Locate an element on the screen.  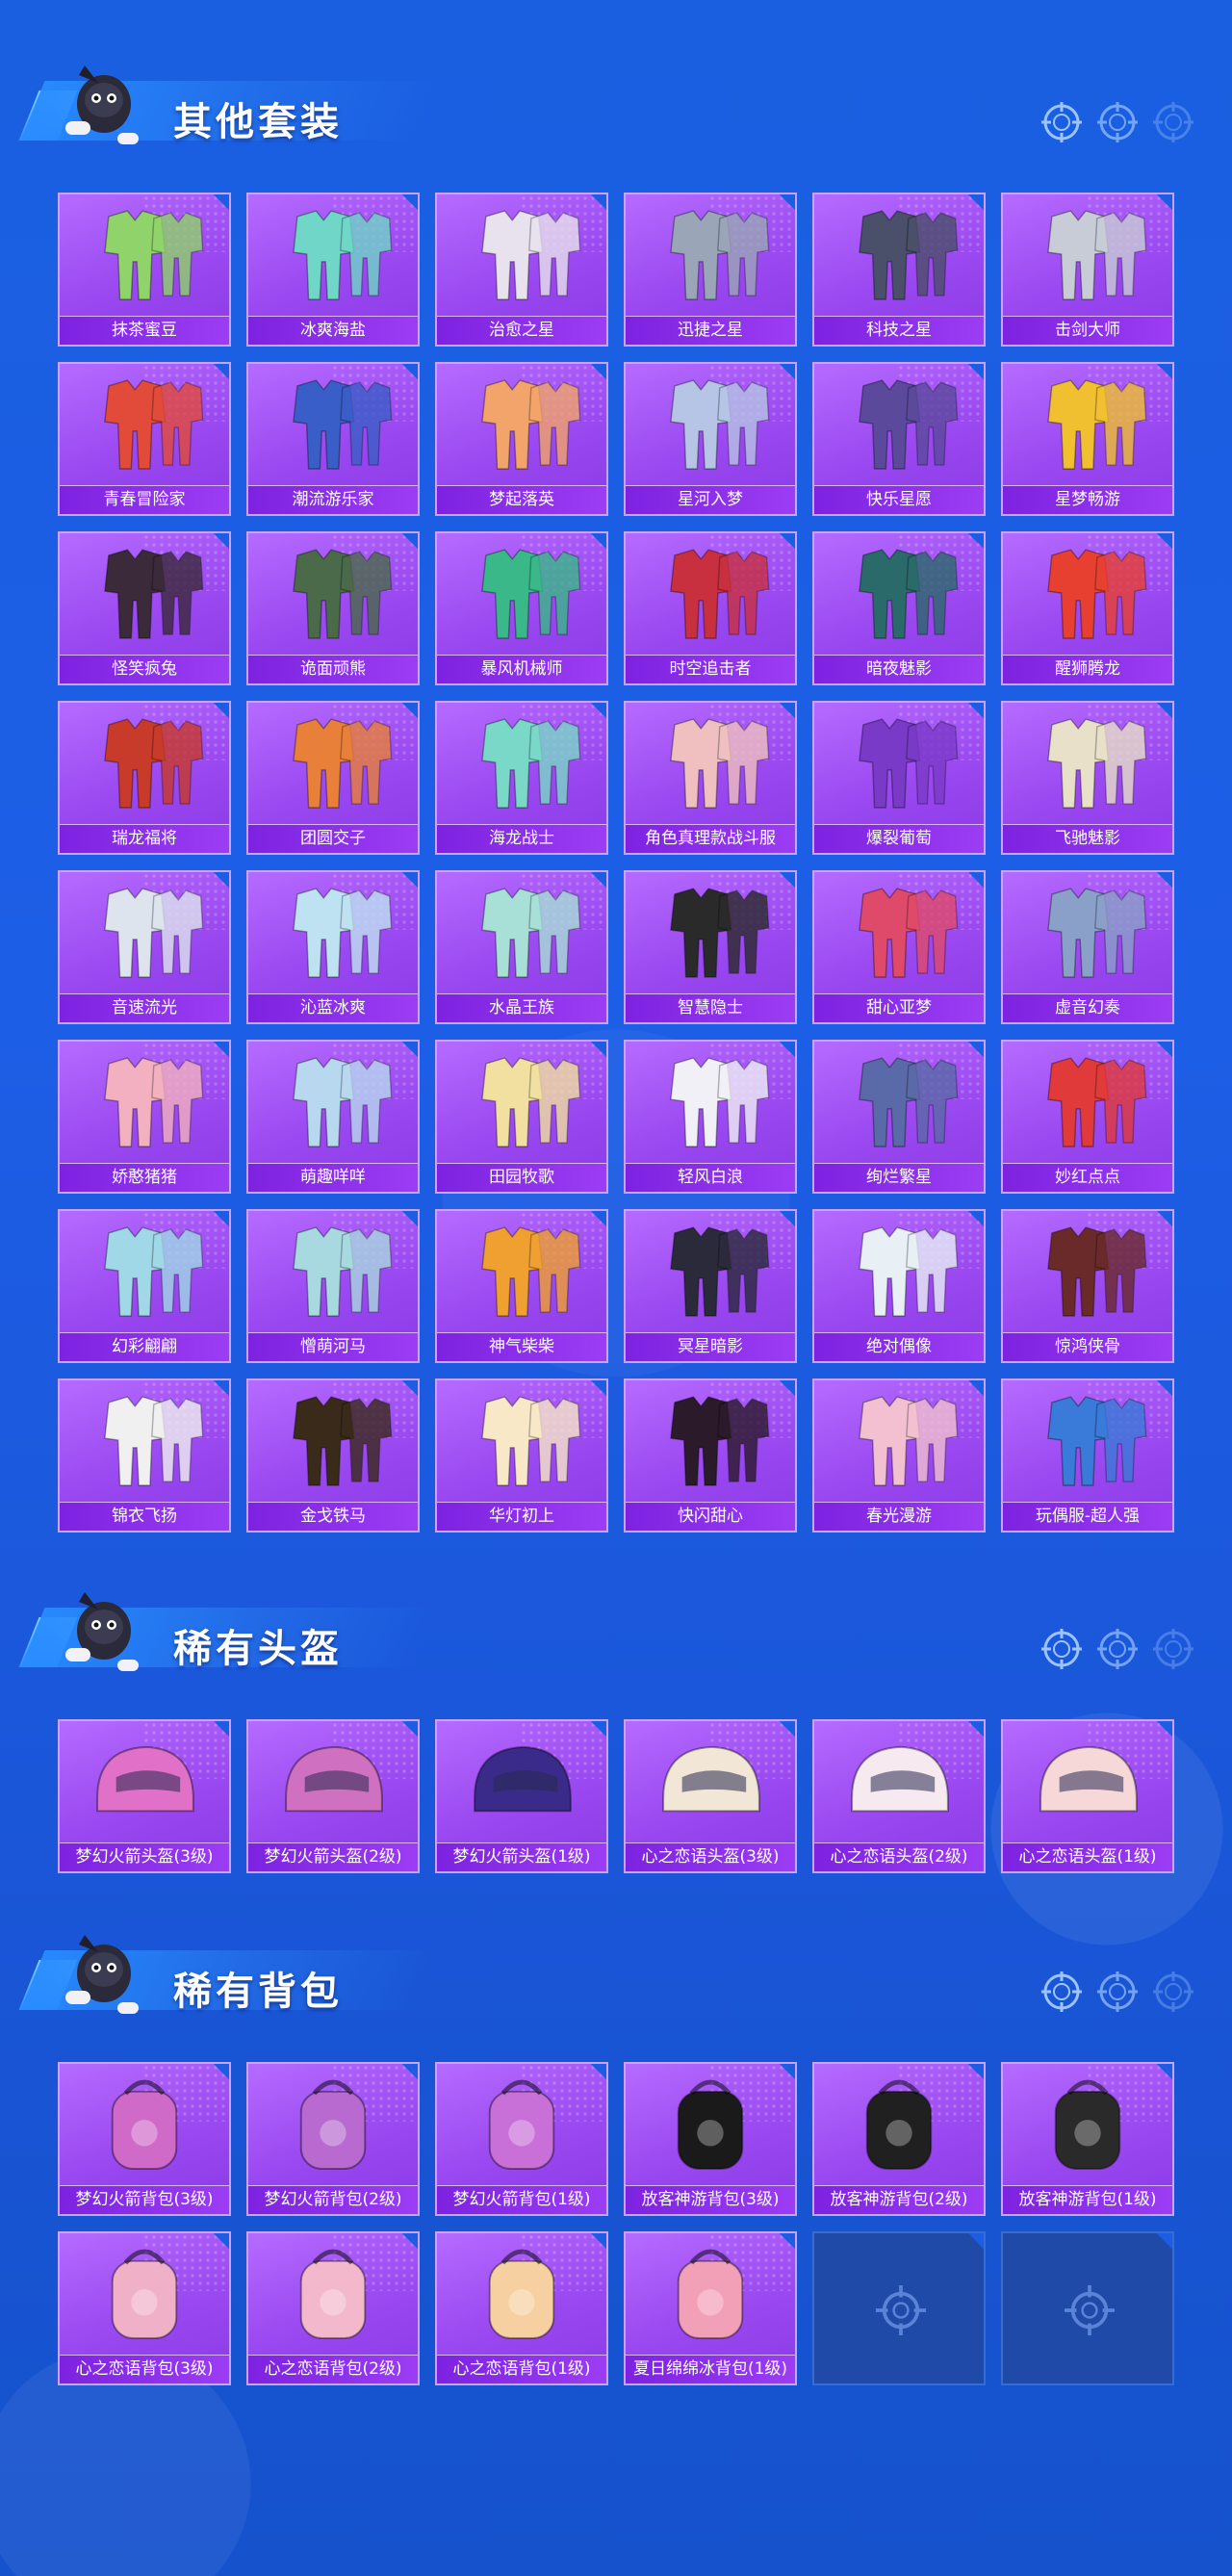
item-card: 智慧隐士 is located at coordinates (710, 947).